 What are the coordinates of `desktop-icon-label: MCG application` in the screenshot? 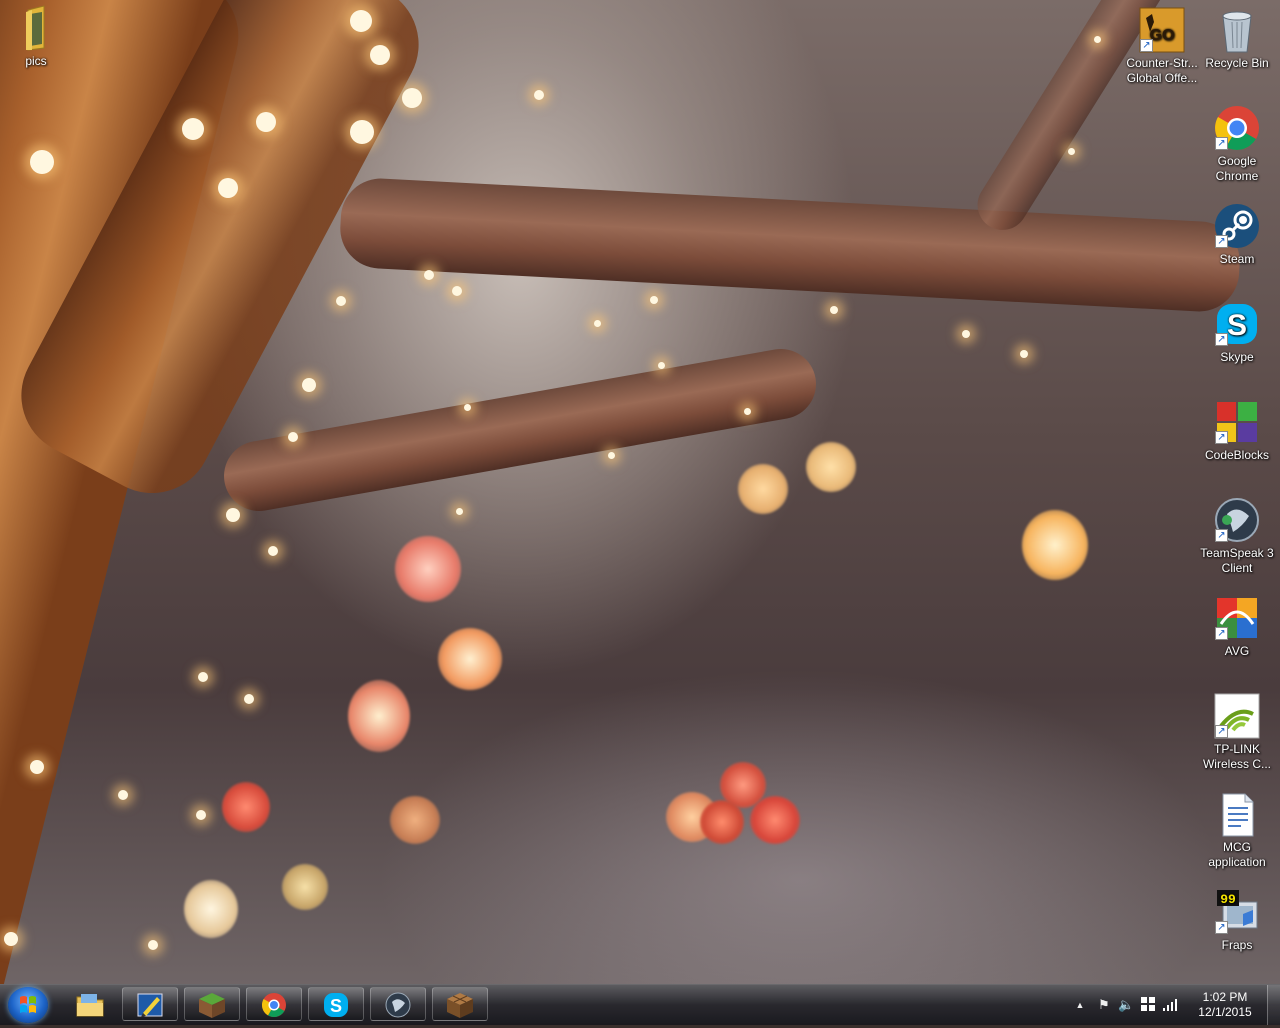 It's located at (1237, 854).